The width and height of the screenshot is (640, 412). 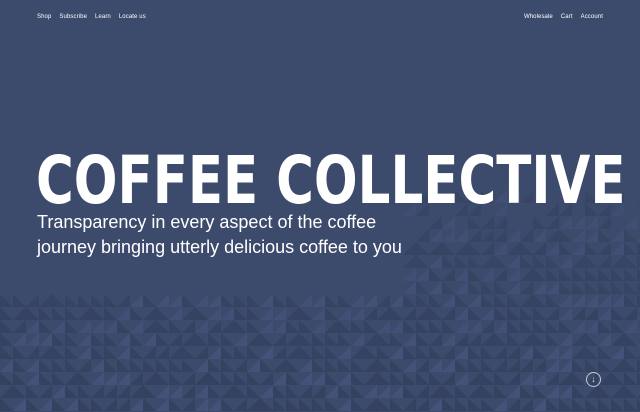 I want to click on nav-link-shop: Shop, so click(x=44, y=17).